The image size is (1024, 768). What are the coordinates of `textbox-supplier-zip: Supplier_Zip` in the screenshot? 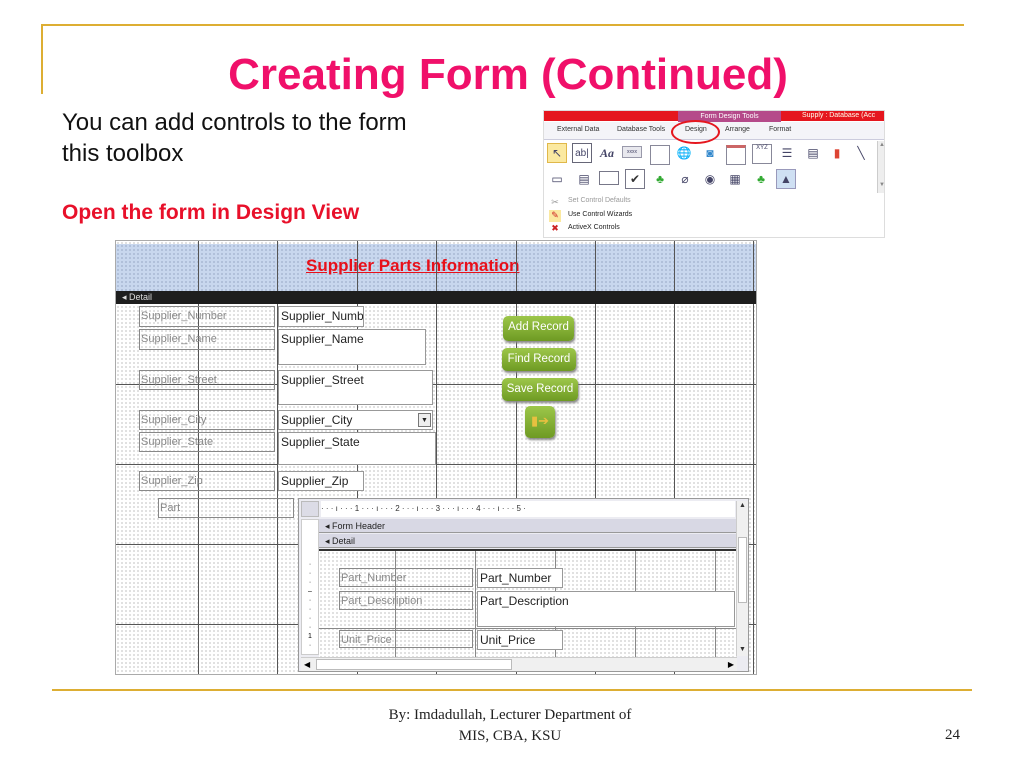 It's located at (321, 481).